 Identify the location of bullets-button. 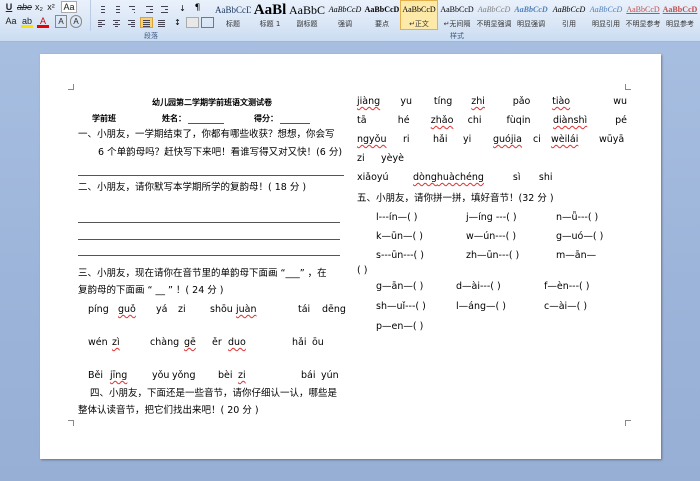
(101, 8).